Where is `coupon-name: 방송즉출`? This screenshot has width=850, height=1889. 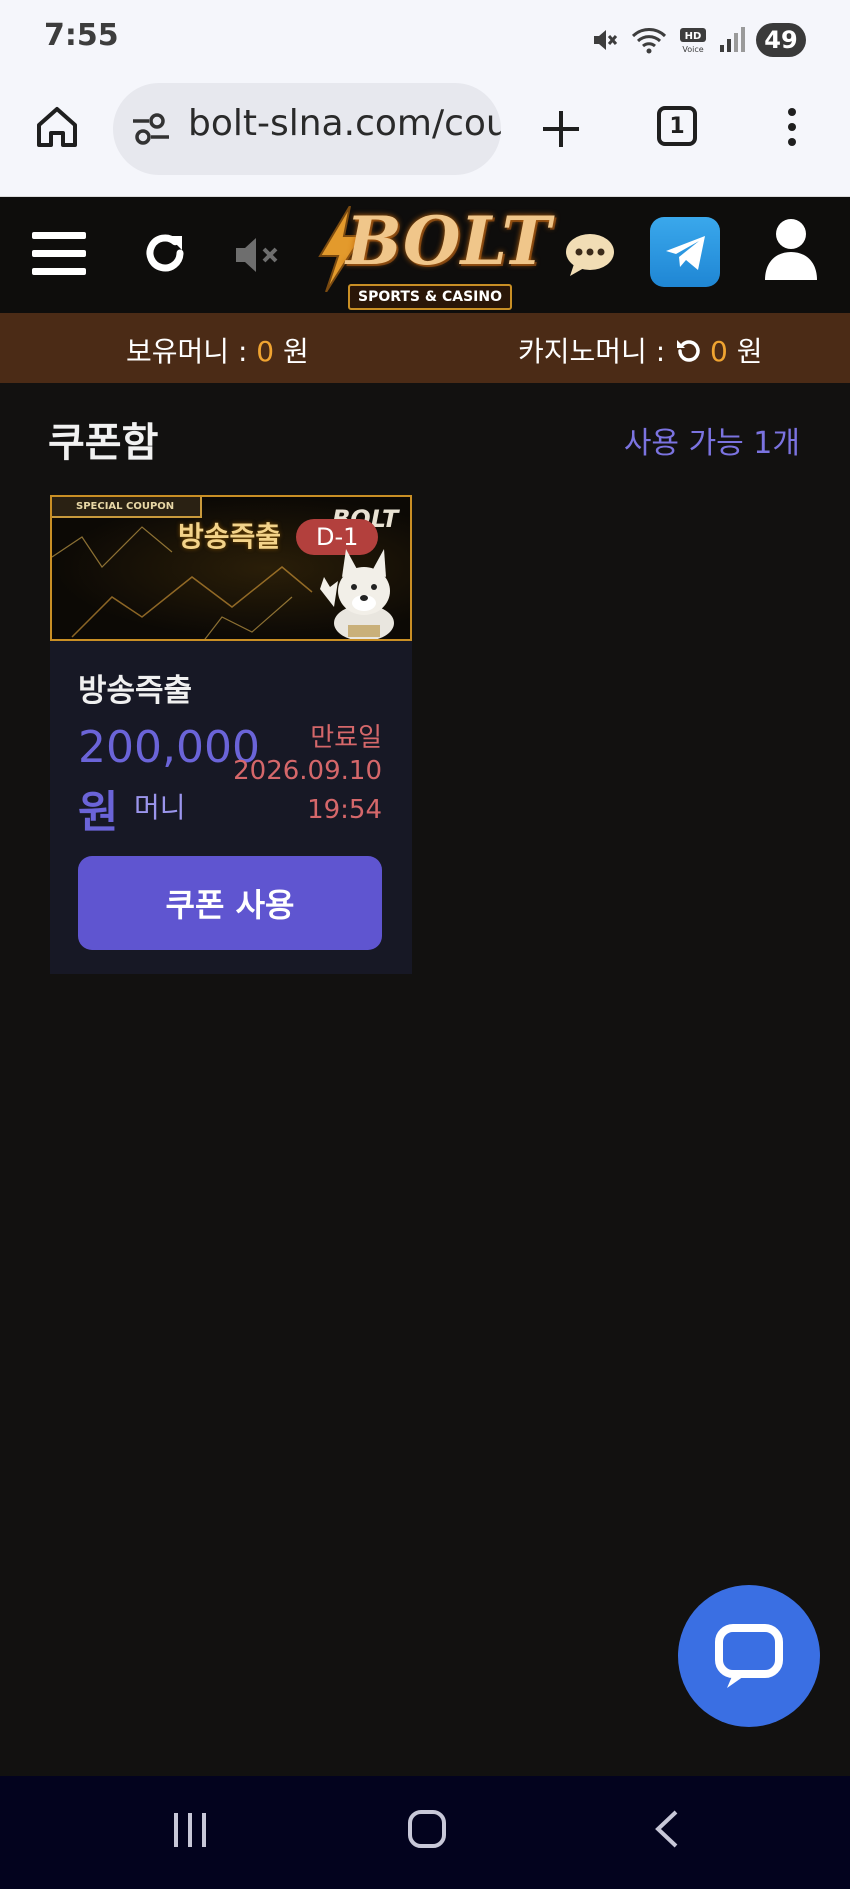
coupon-name: 방송즉출 is located at coordinates (135, 691).